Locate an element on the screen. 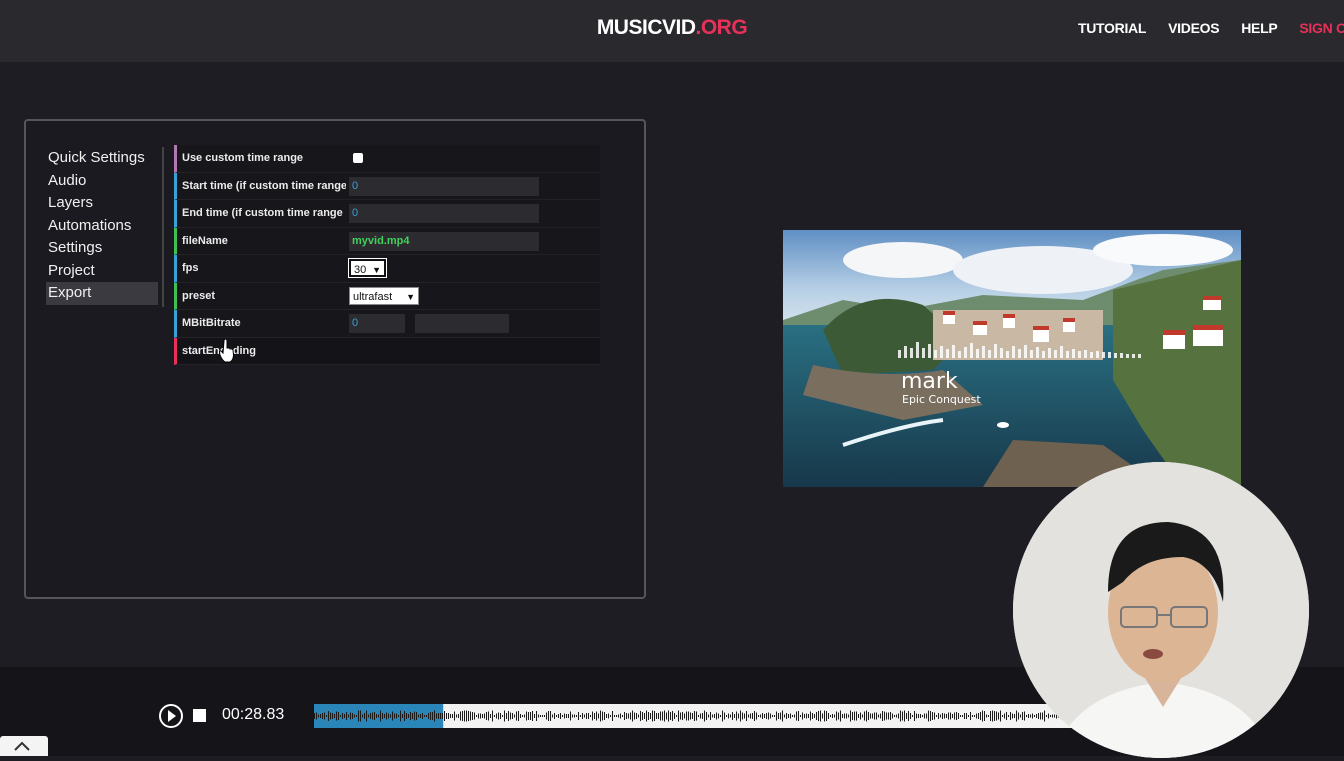 The image size is (1344, 761). fps-select: 30 ▼ is located at coordinates (367, 268).